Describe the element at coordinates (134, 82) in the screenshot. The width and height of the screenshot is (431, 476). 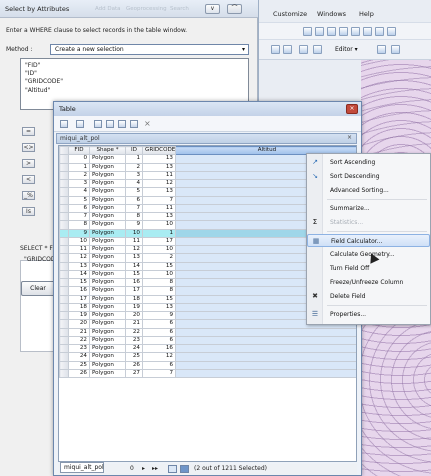
I see `field-item: "GRIDCODE"` at that location.